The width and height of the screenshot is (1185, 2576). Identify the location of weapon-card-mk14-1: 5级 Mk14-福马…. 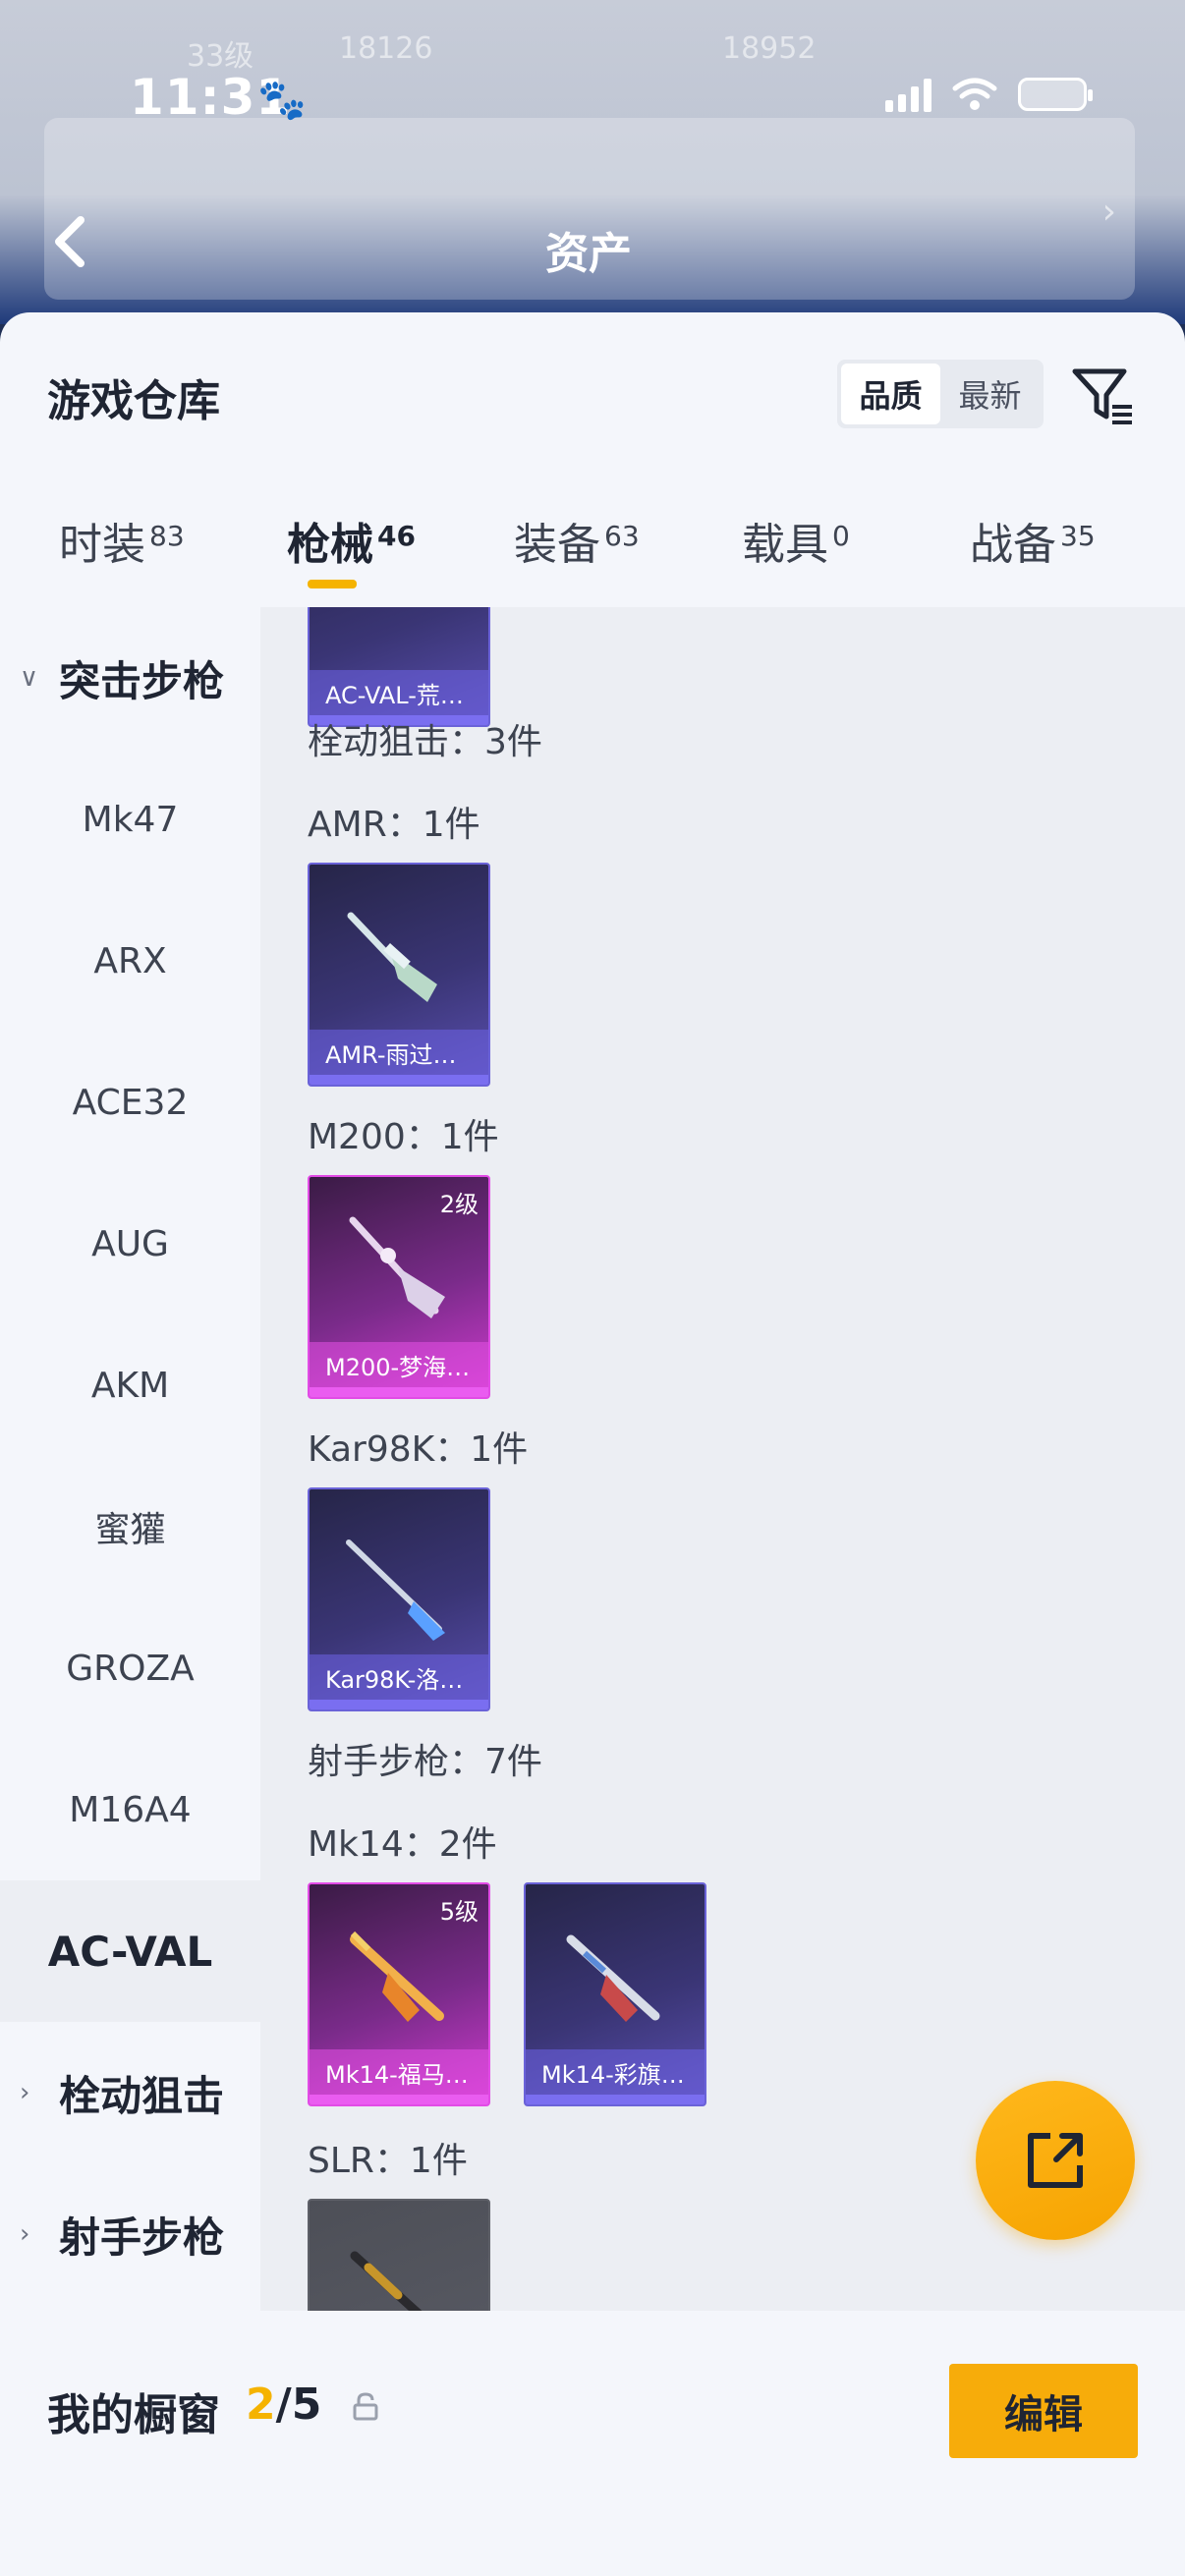
(399, 1994).